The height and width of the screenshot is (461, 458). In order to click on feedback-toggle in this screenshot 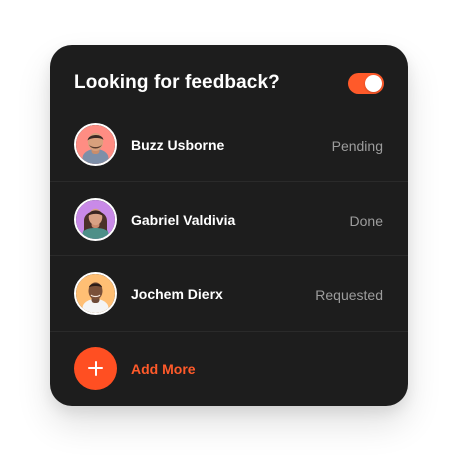, I will do `click(366, 83)`.